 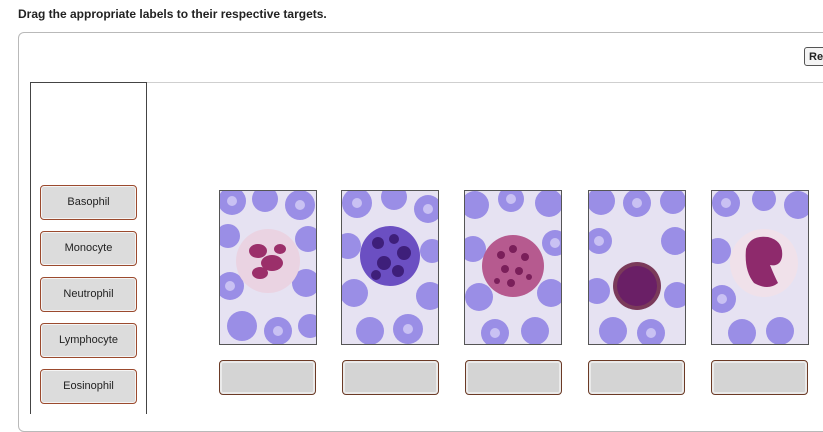 I want to click on label-basophil: Basophil, so click(x=88, y=202).